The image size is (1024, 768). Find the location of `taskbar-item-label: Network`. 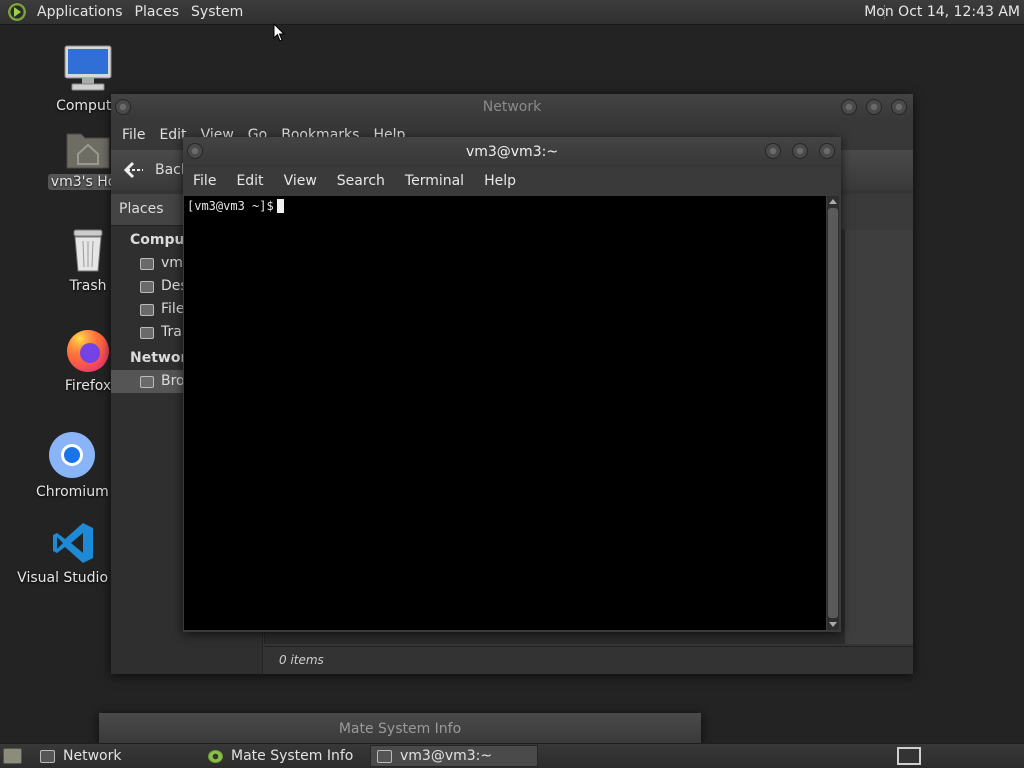

taskbar-item-label: Network is located at coordinates (92, 756).